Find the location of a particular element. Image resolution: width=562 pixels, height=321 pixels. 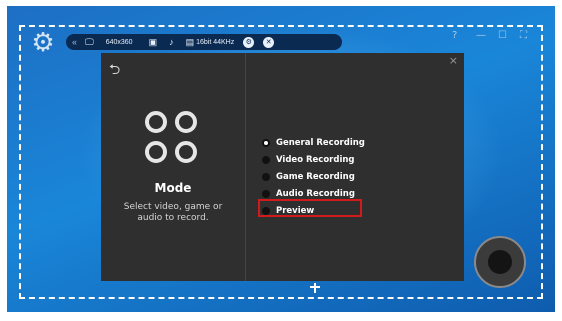

settings-gear-icon: ⚙ is located at coordinates (43, 43).